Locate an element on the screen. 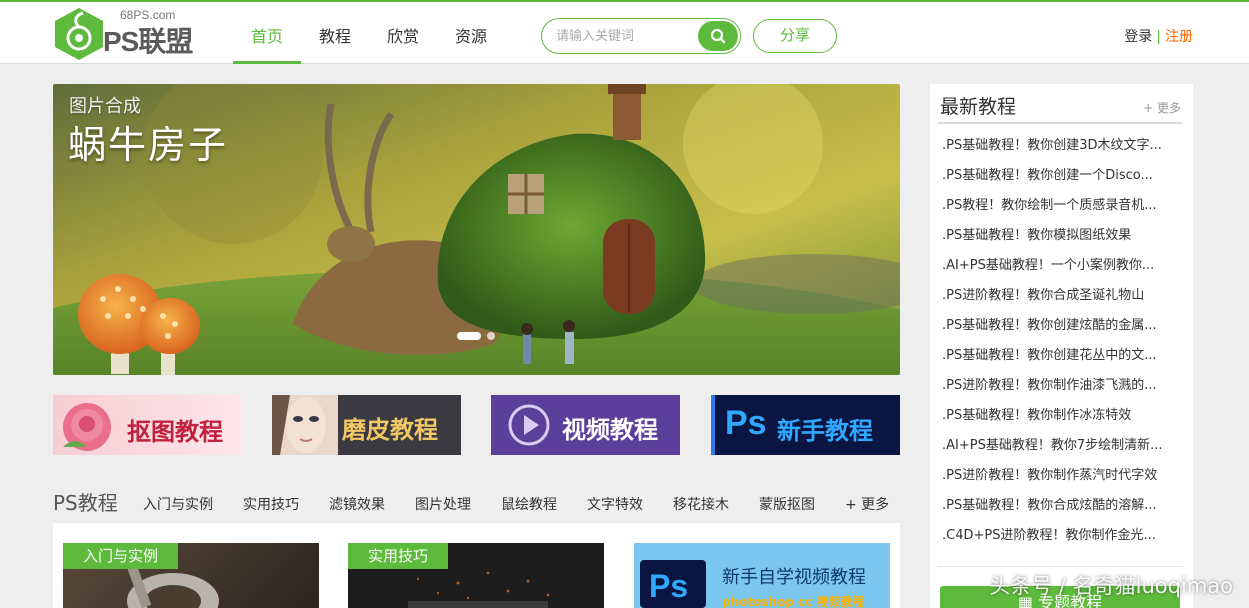  ps-card-video-title: 新手自学视频教程 is located at coordinates (794, 577).